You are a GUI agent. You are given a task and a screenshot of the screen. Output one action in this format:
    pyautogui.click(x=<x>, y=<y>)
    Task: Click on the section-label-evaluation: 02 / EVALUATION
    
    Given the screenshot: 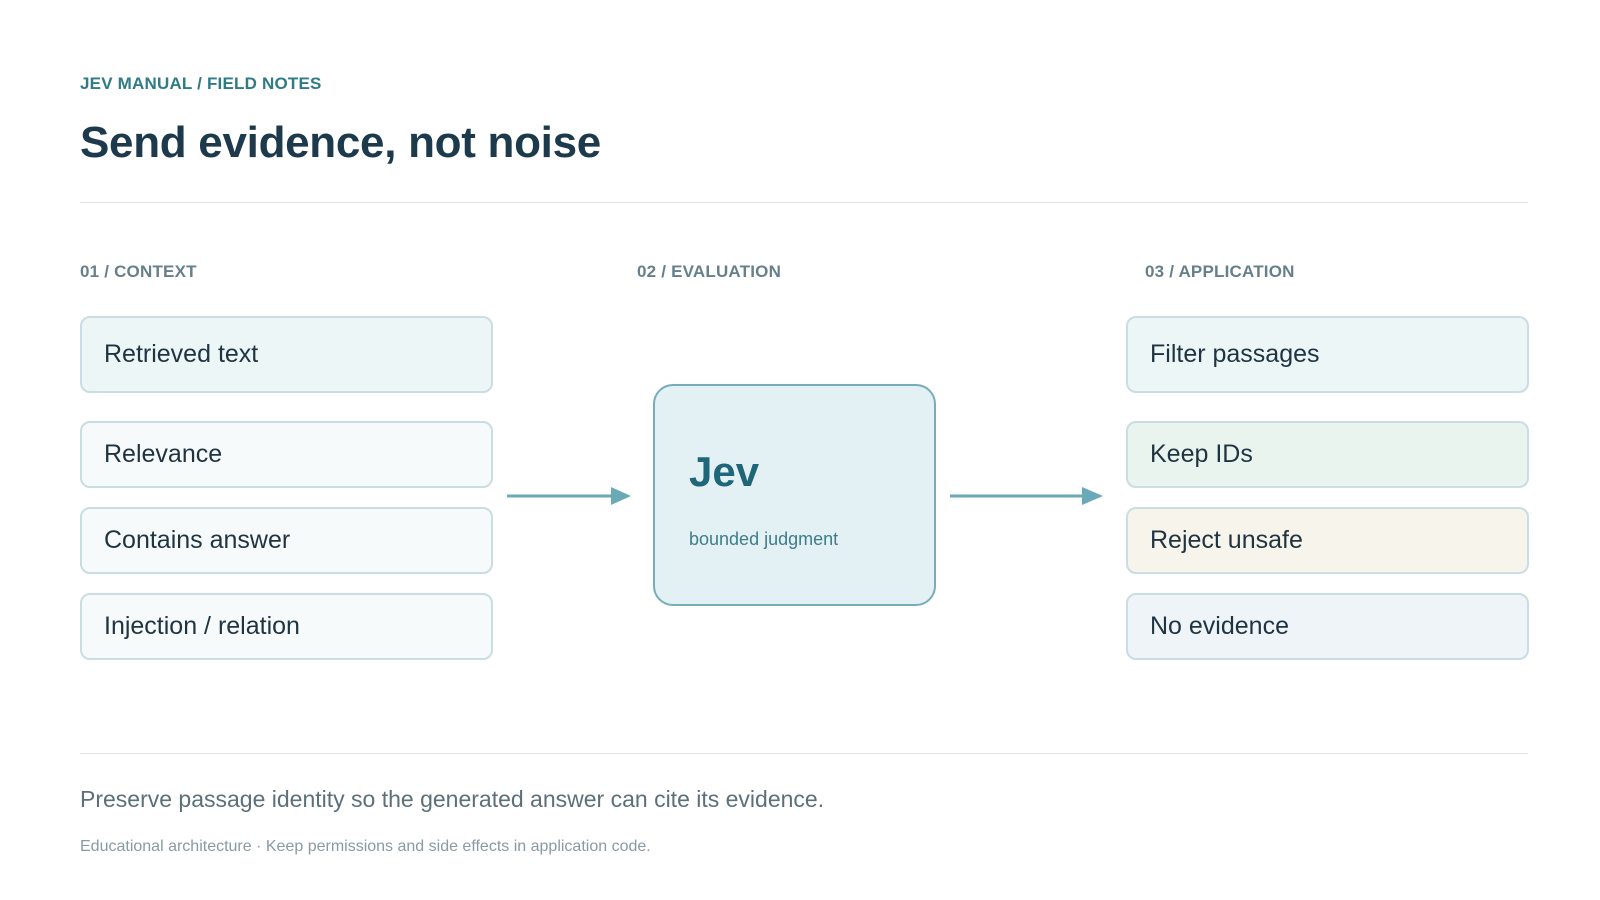 What is the action you would take?
    pyautogui.click(x=709, y=271)
    